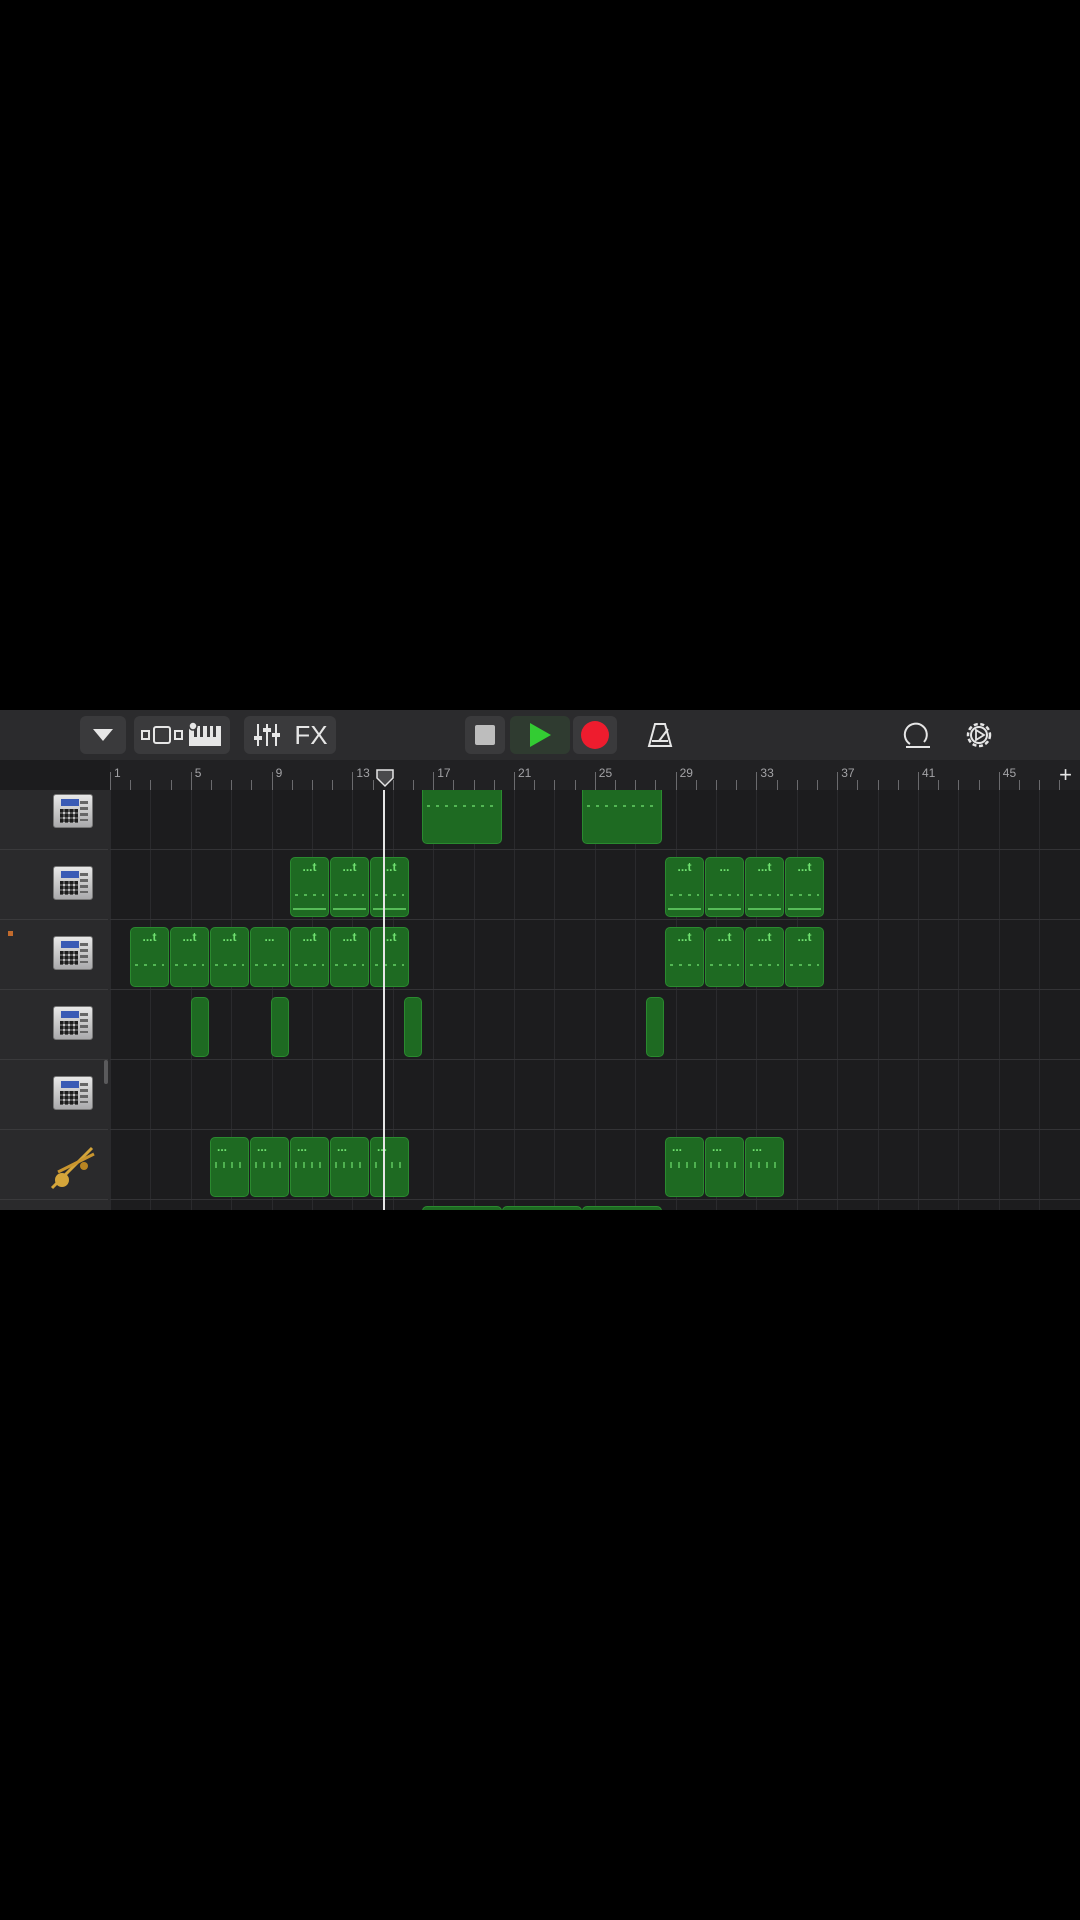 Image resolution: width=1080 pixels, height=1920 pixels. I want to click on settings-button, so click(979, 735).